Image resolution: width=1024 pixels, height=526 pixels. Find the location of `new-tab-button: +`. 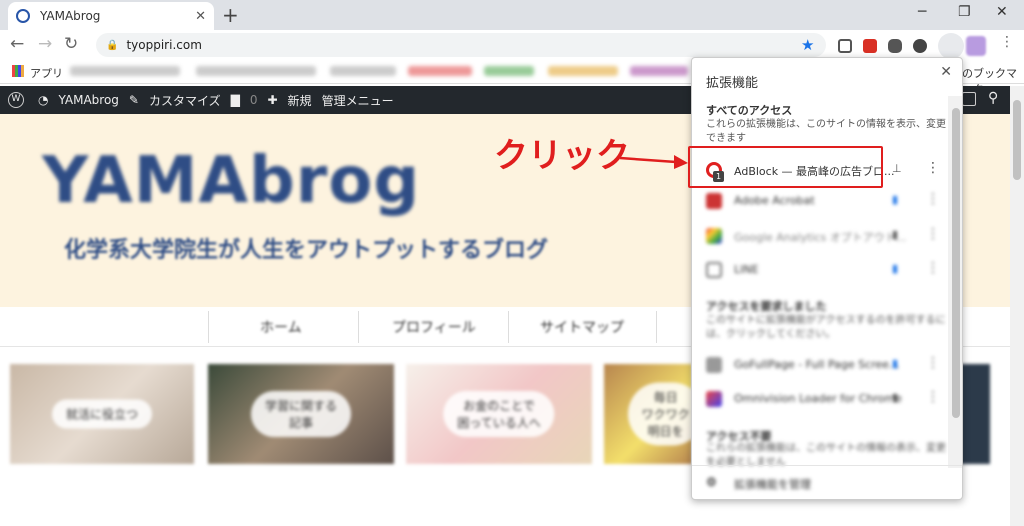

new-tab-button: + is located at coordinates (230, 15).